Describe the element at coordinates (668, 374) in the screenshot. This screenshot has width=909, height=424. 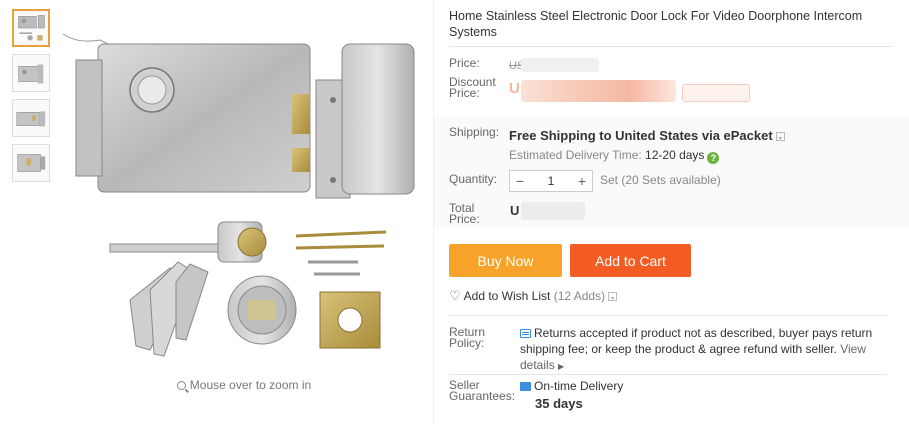
I see `policy-divider` at that location.